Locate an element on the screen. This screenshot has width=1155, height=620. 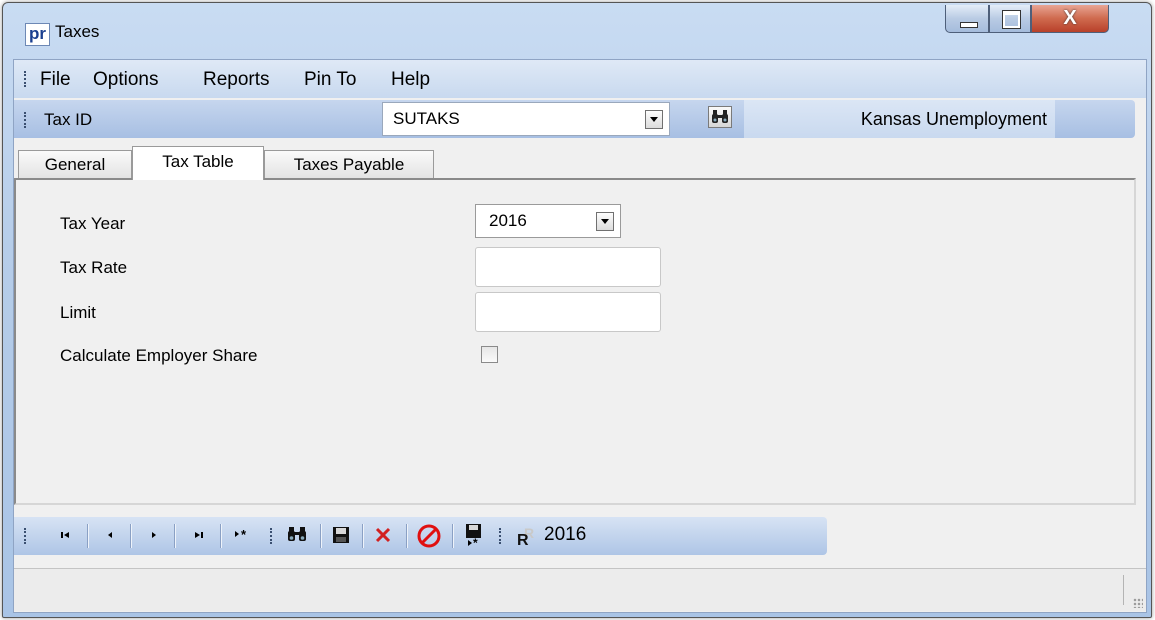
calc-employer-share-checkbox is located at coordinates (489, 354).